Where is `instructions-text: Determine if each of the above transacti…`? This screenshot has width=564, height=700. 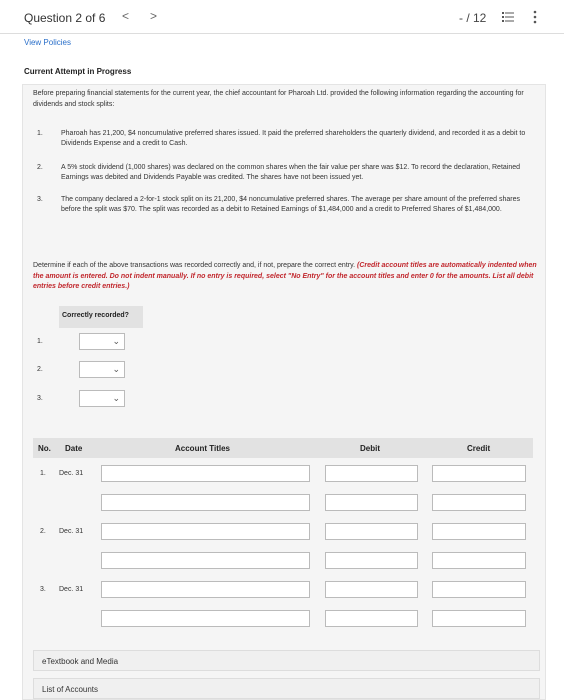
instructions-text: Determine if each of the above transacti… is located at coordinates (195, 265).